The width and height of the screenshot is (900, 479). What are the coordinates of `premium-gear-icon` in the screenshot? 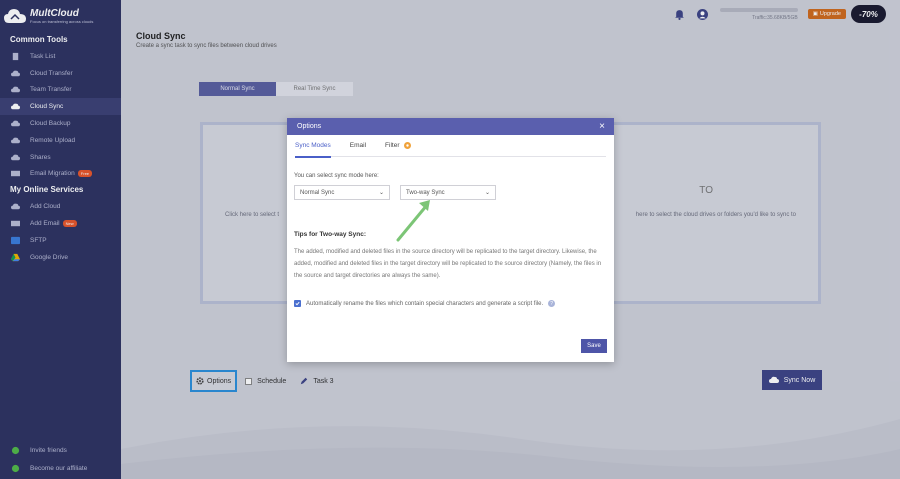 It's located at (407, 145).